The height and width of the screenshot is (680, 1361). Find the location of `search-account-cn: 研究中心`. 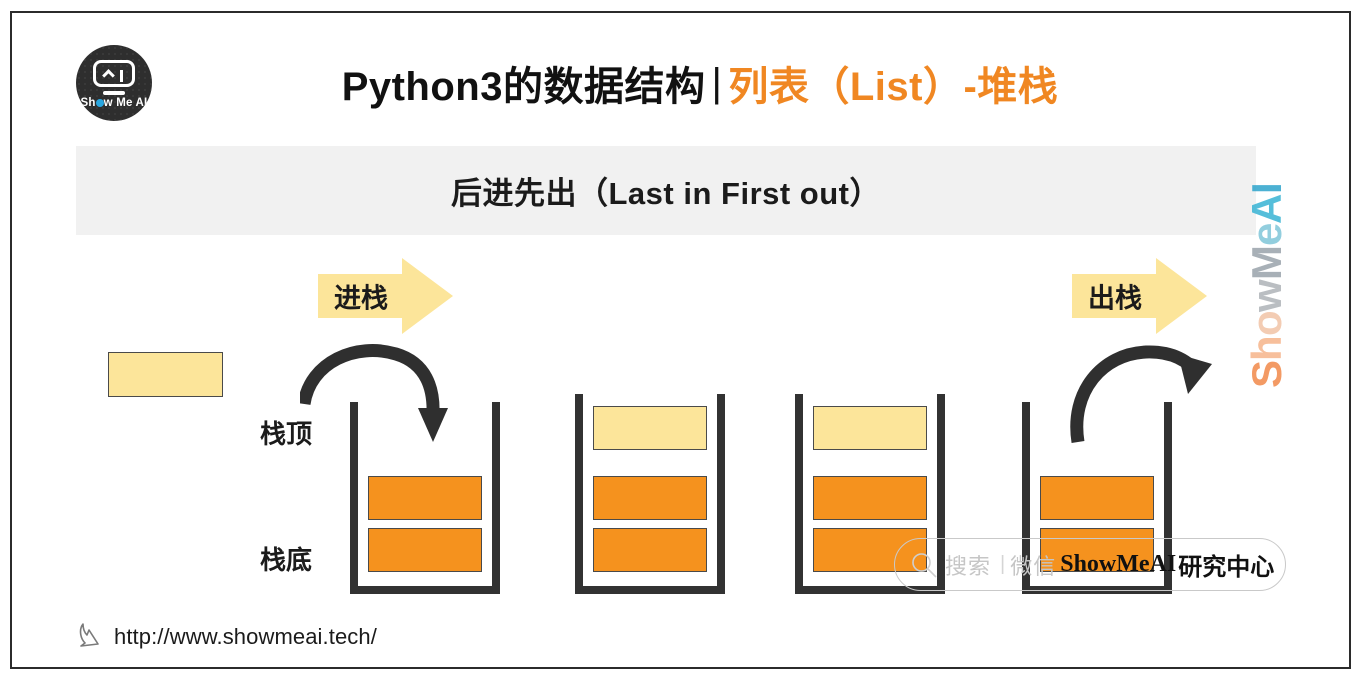

search-account-cn: 研究中心 is located at coordinates (1226, 567).